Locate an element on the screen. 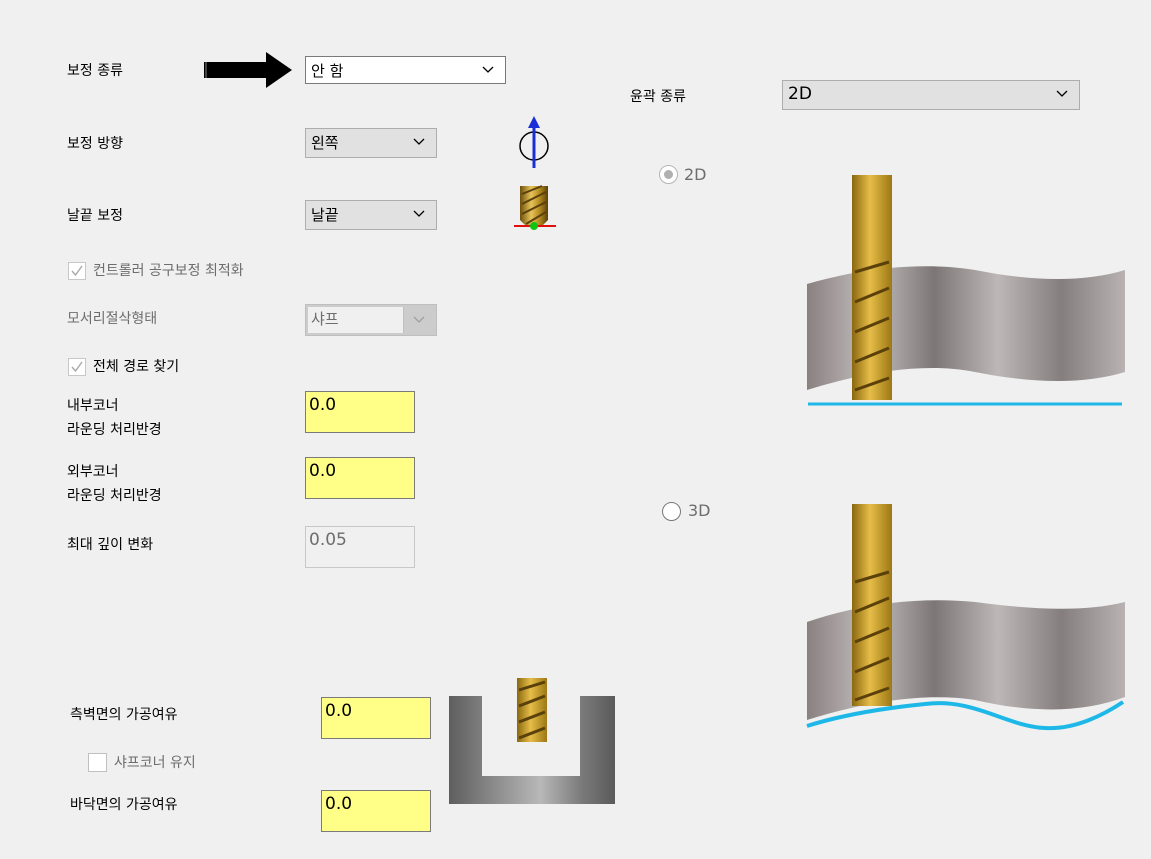 Image resolution: width=1151 pixels, height=859 pixels. sharp-corner-label: 샤프코너 유지 is located at coordinates (155, 763).